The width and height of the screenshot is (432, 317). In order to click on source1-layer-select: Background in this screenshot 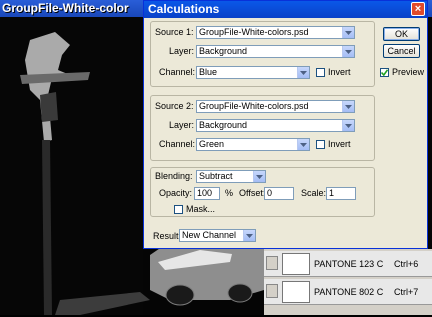, I will do `click(275, 51)`.